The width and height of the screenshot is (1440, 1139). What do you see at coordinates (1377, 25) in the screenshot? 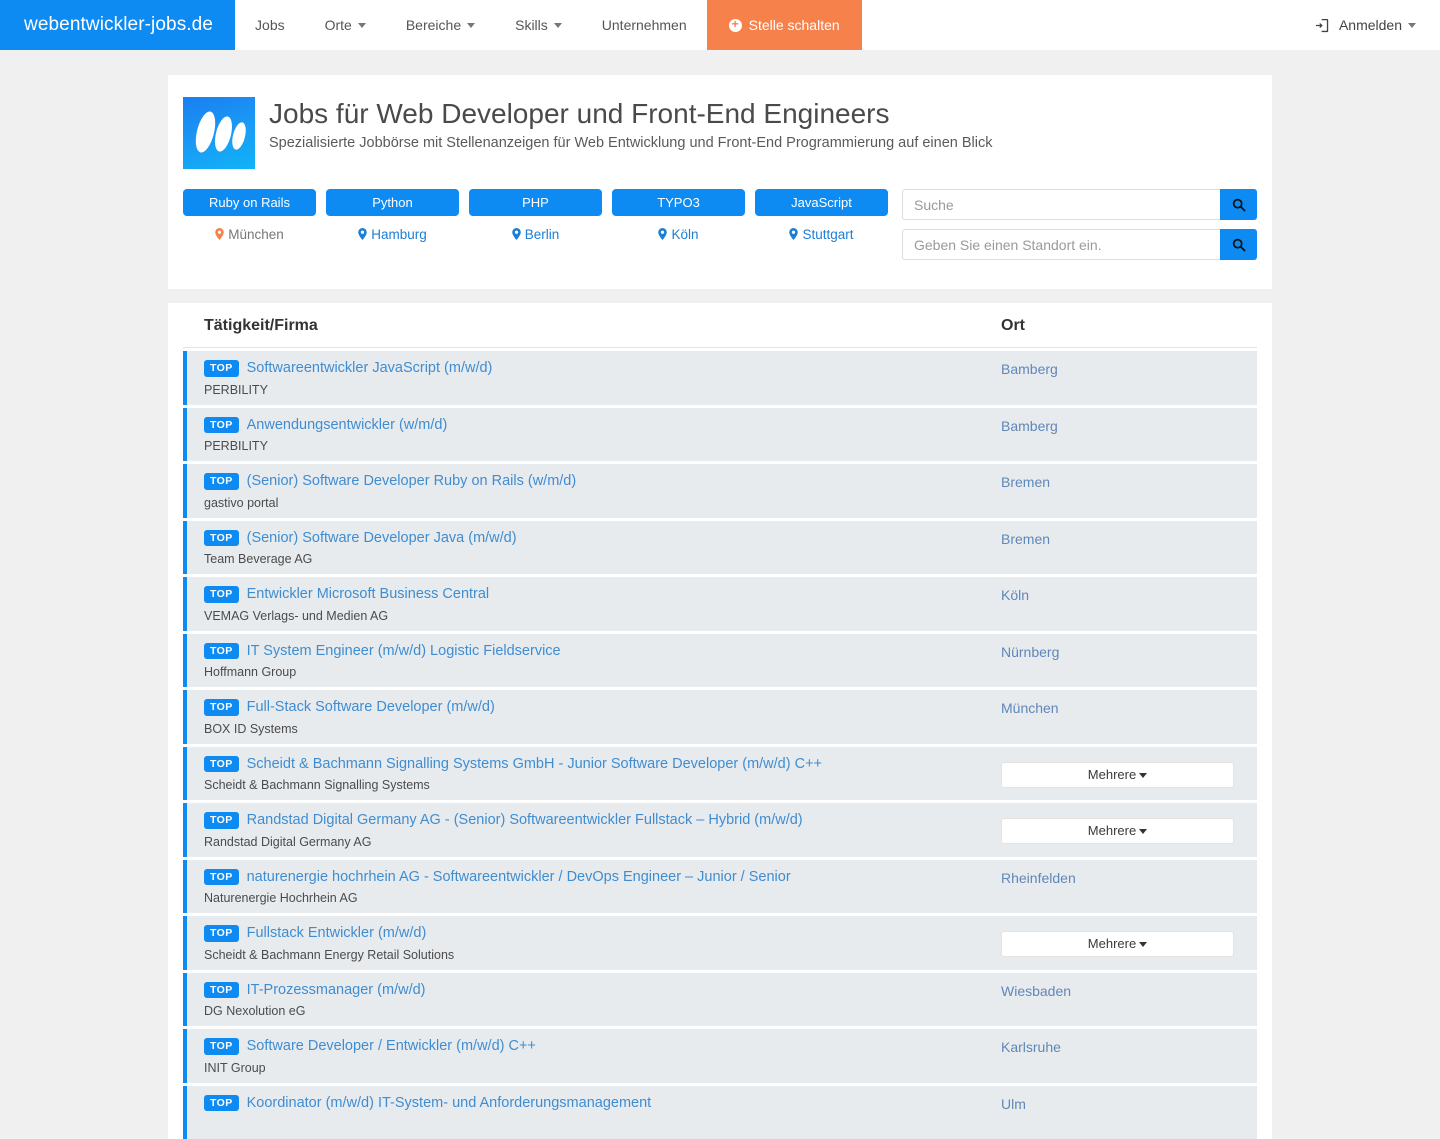
I see `login-menu: Anmelden` at bounding box center [1377, 25].